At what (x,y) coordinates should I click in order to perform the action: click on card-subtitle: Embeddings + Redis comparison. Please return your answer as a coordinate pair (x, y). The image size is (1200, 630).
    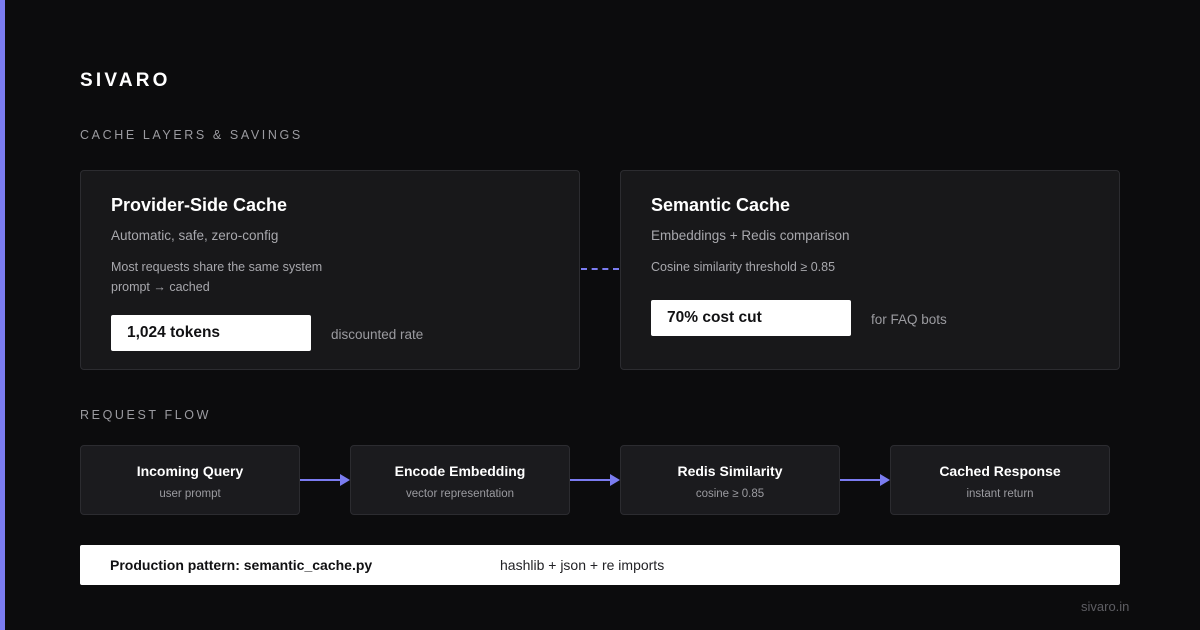
    Looking at the image, I should click on (750, 235).